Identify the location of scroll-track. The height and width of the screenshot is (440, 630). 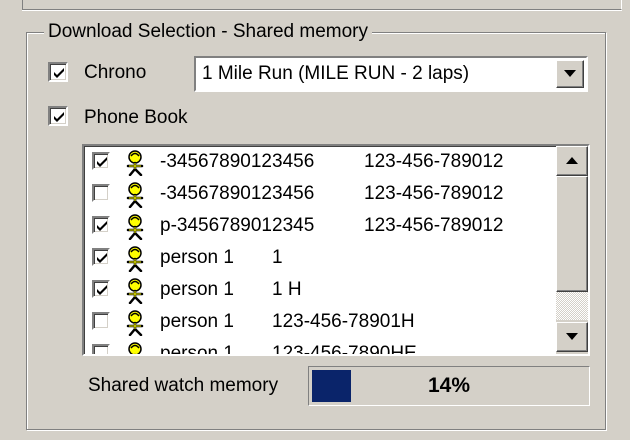
(572, 306).